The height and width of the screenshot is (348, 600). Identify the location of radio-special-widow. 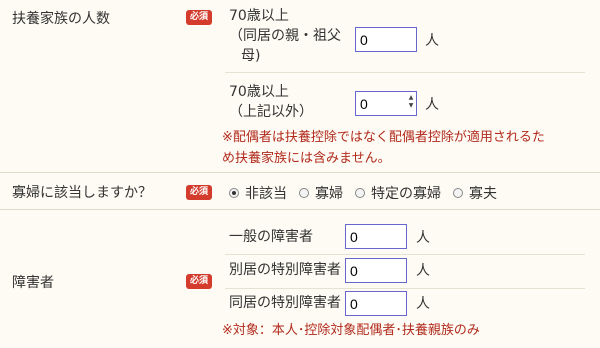
(360, 193).